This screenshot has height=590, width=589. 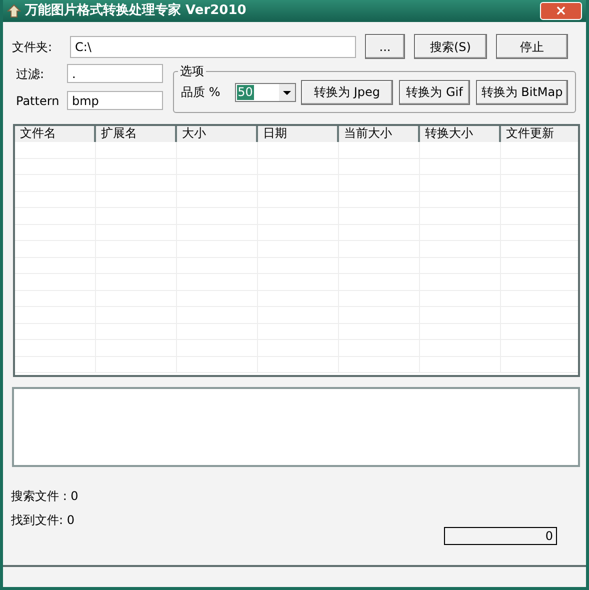 What do you see at coordinates (43, 520) in the screenshot?
I see `stat-text: 找到文件: 0` at bounding box center [43, 520].